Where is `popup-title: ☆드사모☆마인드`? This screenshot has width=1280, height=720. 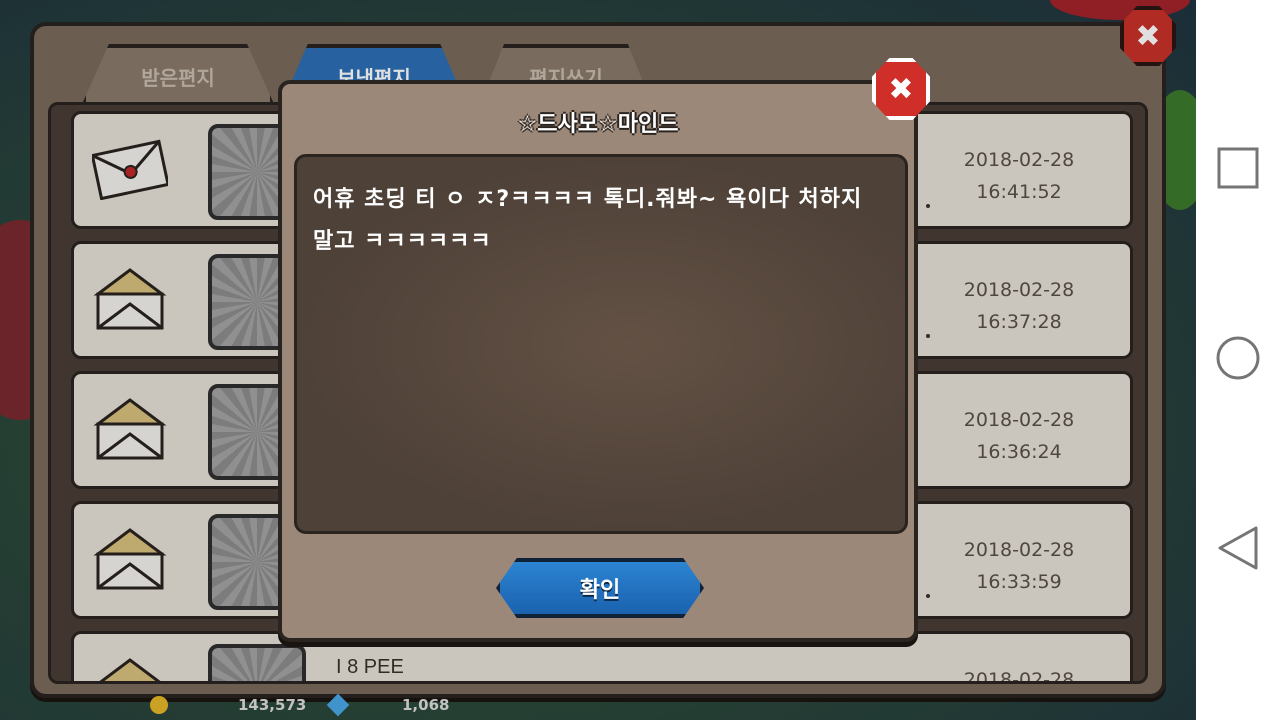 popup-title: ☆드사모☆마인드 is located at coordinates (598, 124).